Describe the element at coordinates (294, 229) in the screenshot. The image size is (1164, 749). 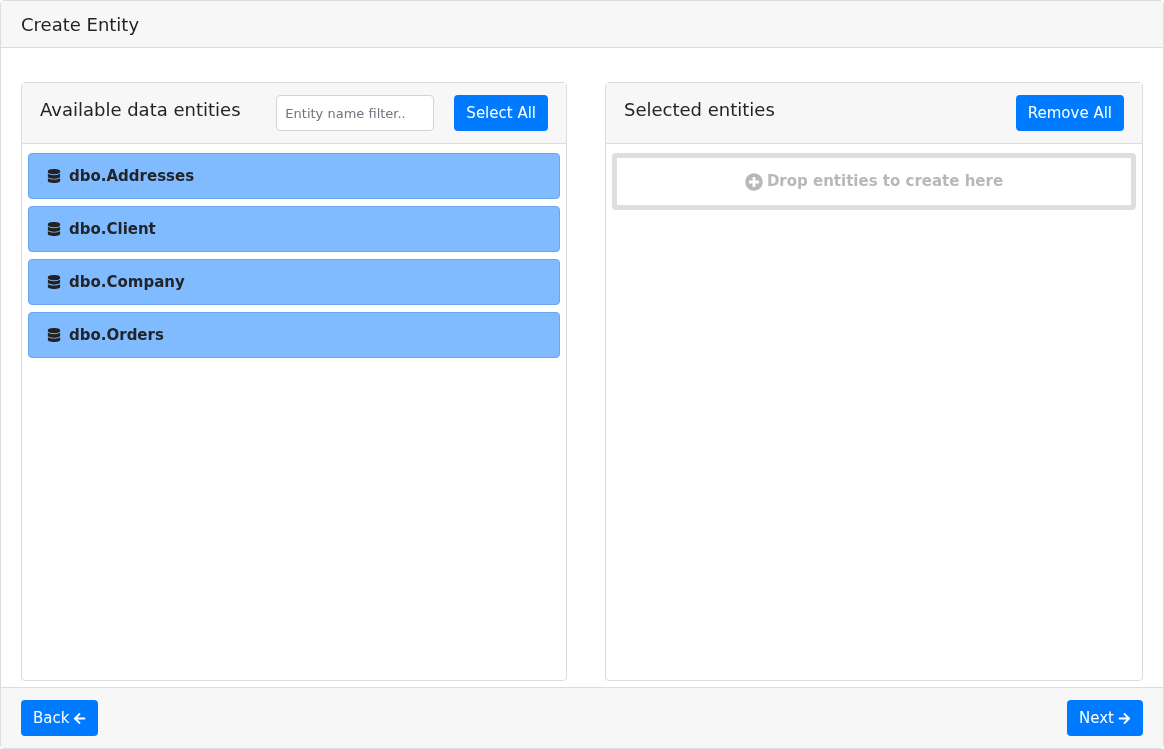
I see `entity-item: dbo.Client` at that location.